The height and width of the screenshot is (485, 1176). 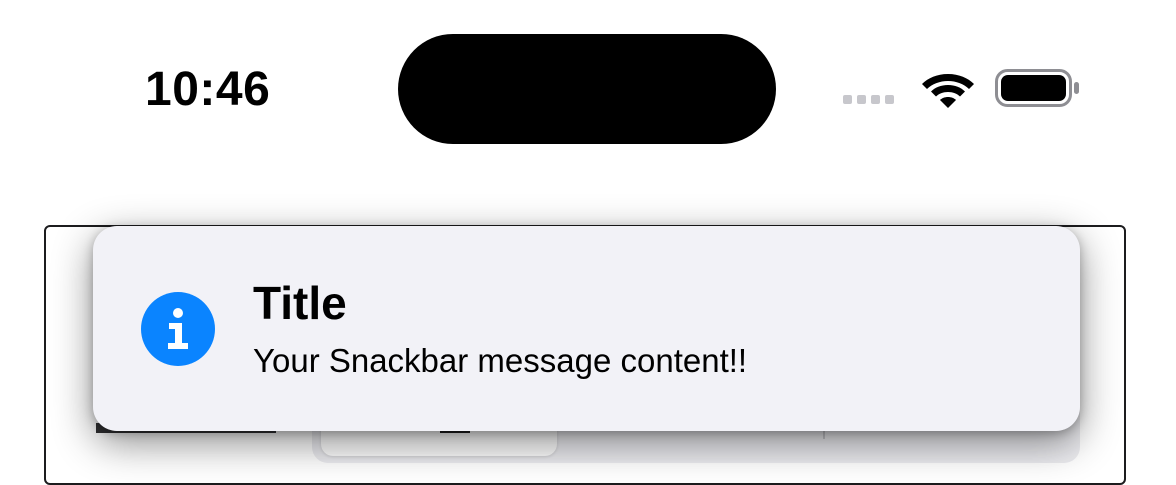 What do you see at coordinates (208, 89) in the screenshot?
I see `status-time: 10:46` at bounding box center [208, 89].